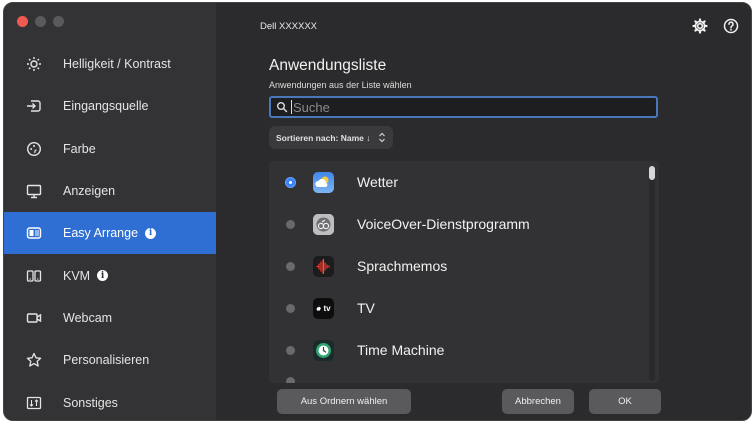  I want to click on sidebar-item-label: Eingangsquelle, so click(106, 106).